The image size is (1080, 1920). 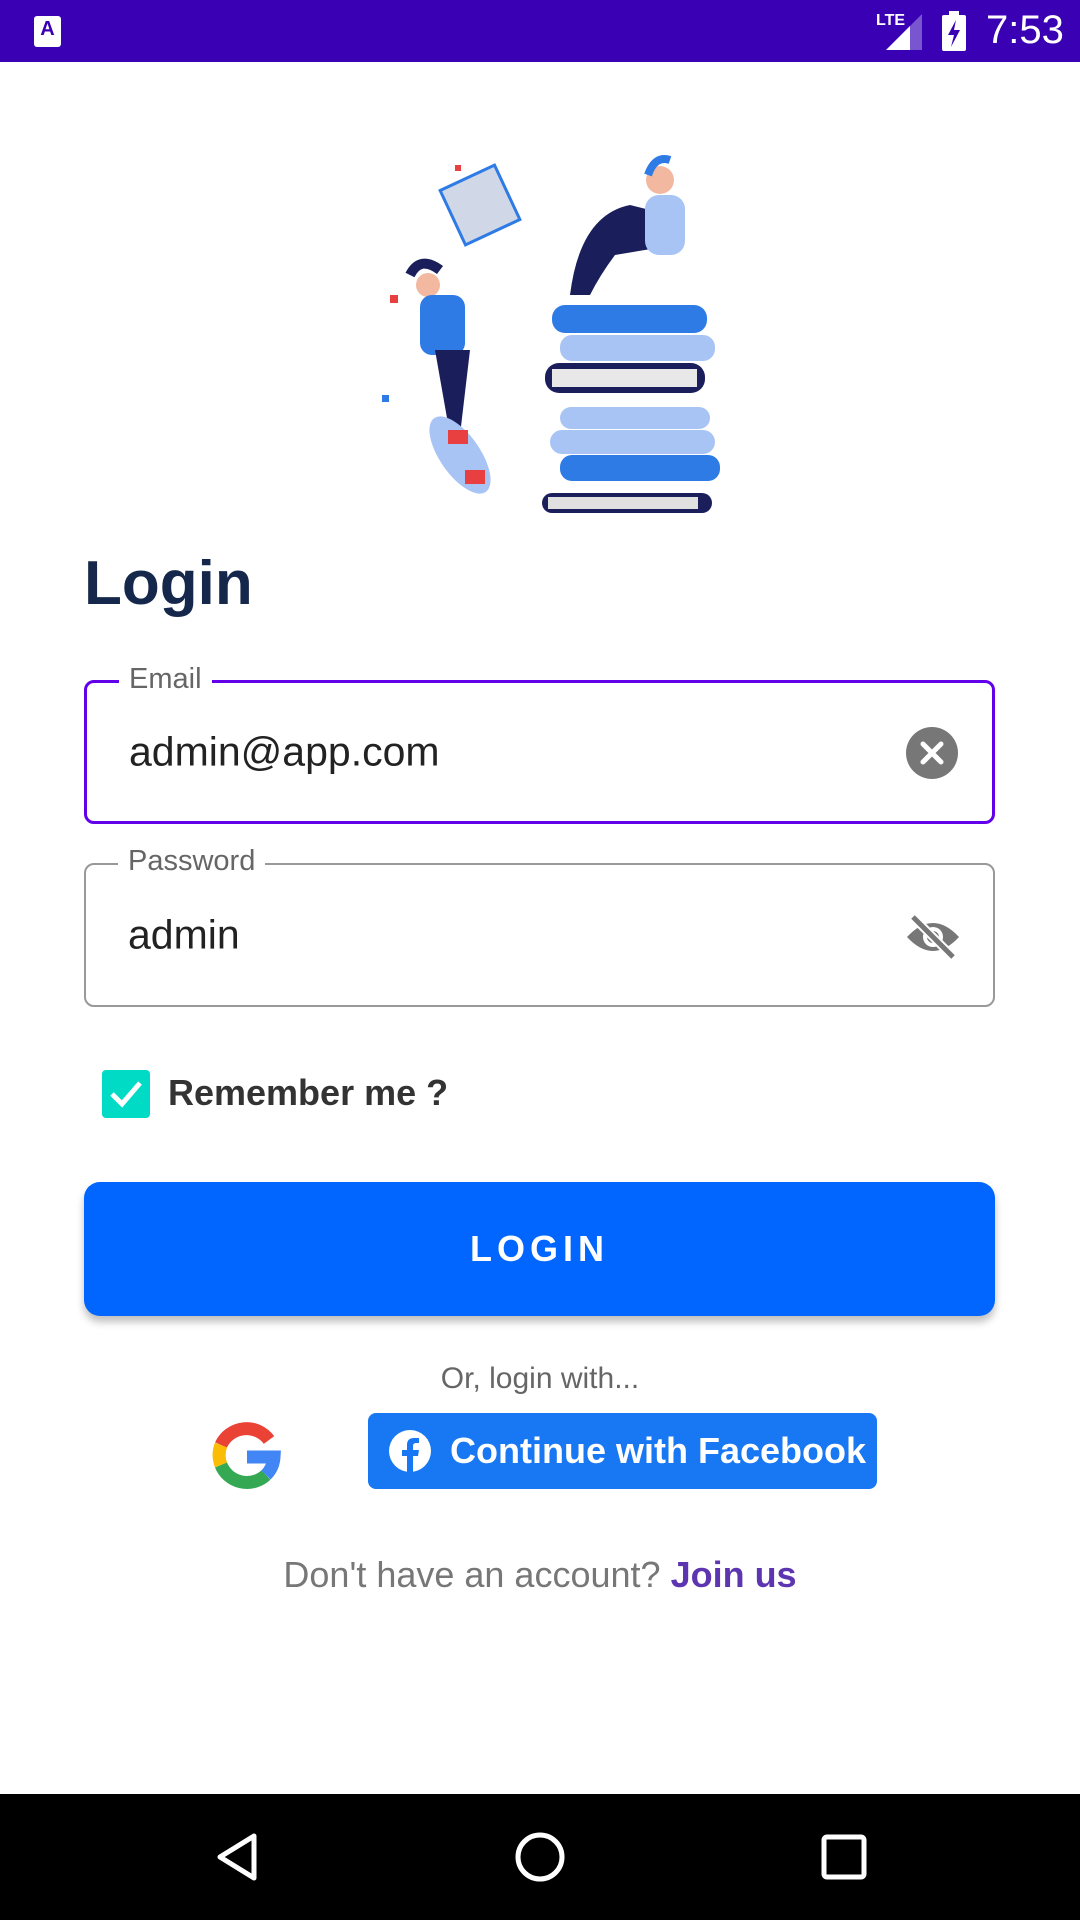 What do you see at coordinates (539, 1249) in the screenshot?
I see `login-button: LOGIN` at bounding box center [539, 1249].